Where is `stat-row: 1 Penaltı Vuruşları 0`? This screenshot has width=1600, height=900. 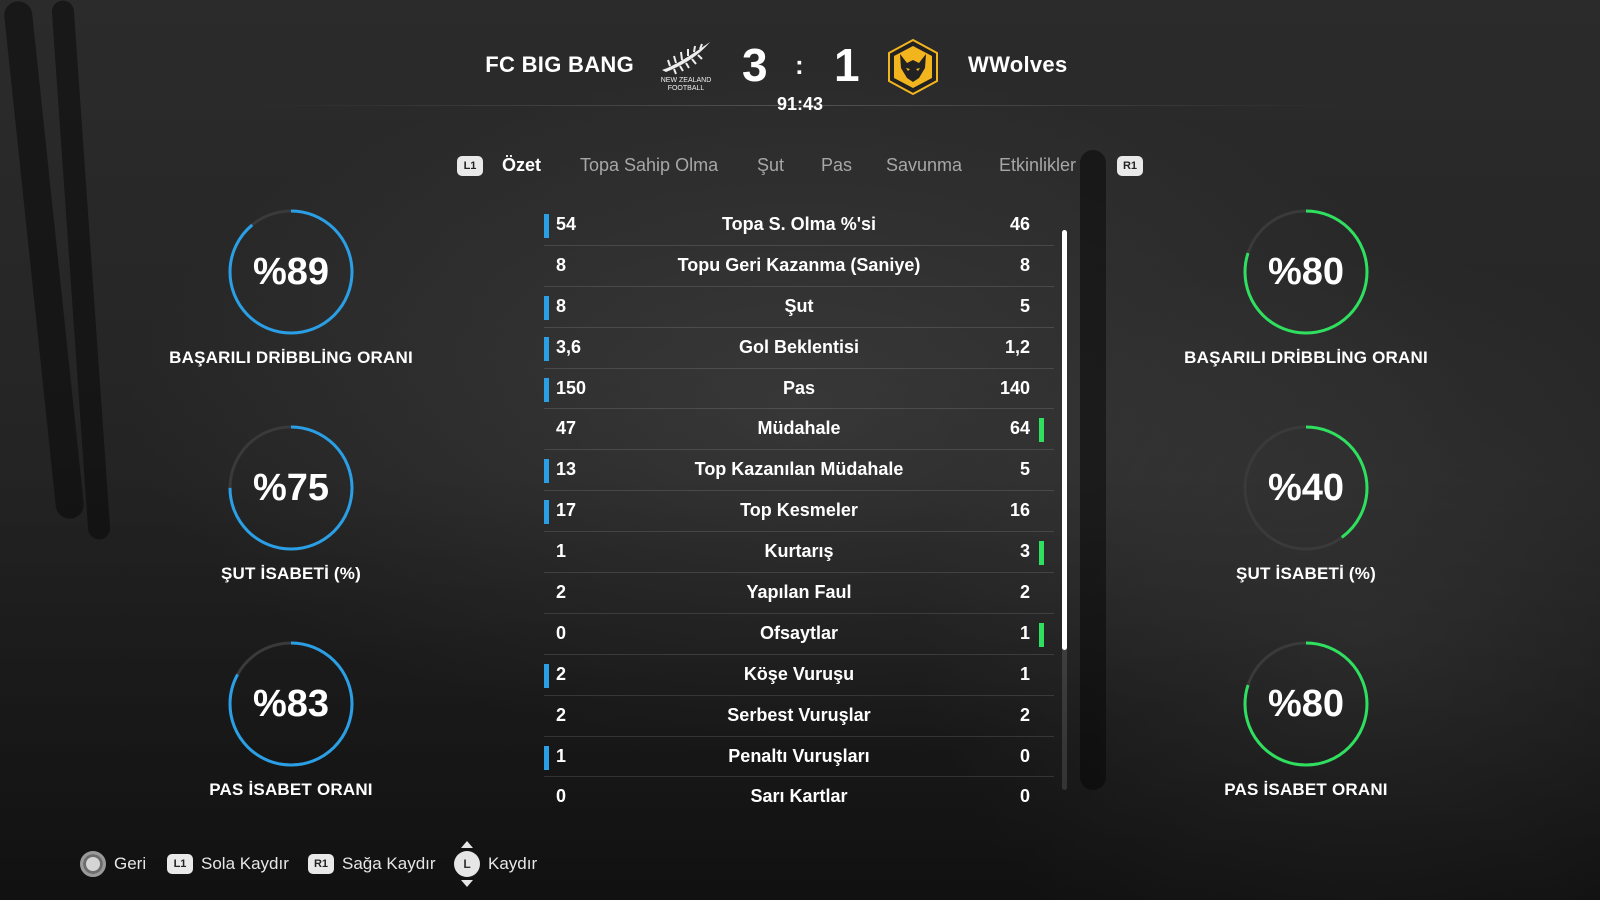 stat-row: 1 Penaltı Vuruşları 0 is located at coordinates (799, 757).